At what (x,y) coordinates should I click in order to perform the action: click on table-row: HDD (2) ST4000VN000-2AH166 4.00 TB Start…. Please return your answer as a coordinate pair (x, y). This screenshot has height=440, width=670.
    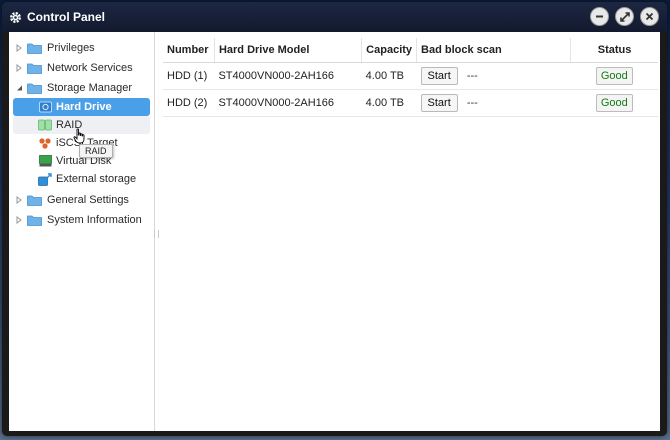
    Looking at the image, I should click on (410, 103).